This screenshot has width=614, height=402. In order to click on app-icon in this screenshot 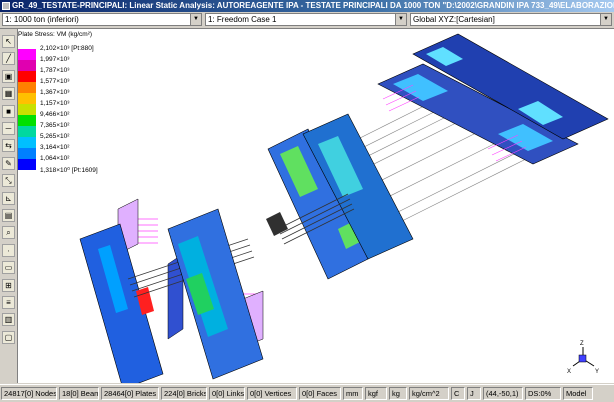, I will do `click(6, 6)`.